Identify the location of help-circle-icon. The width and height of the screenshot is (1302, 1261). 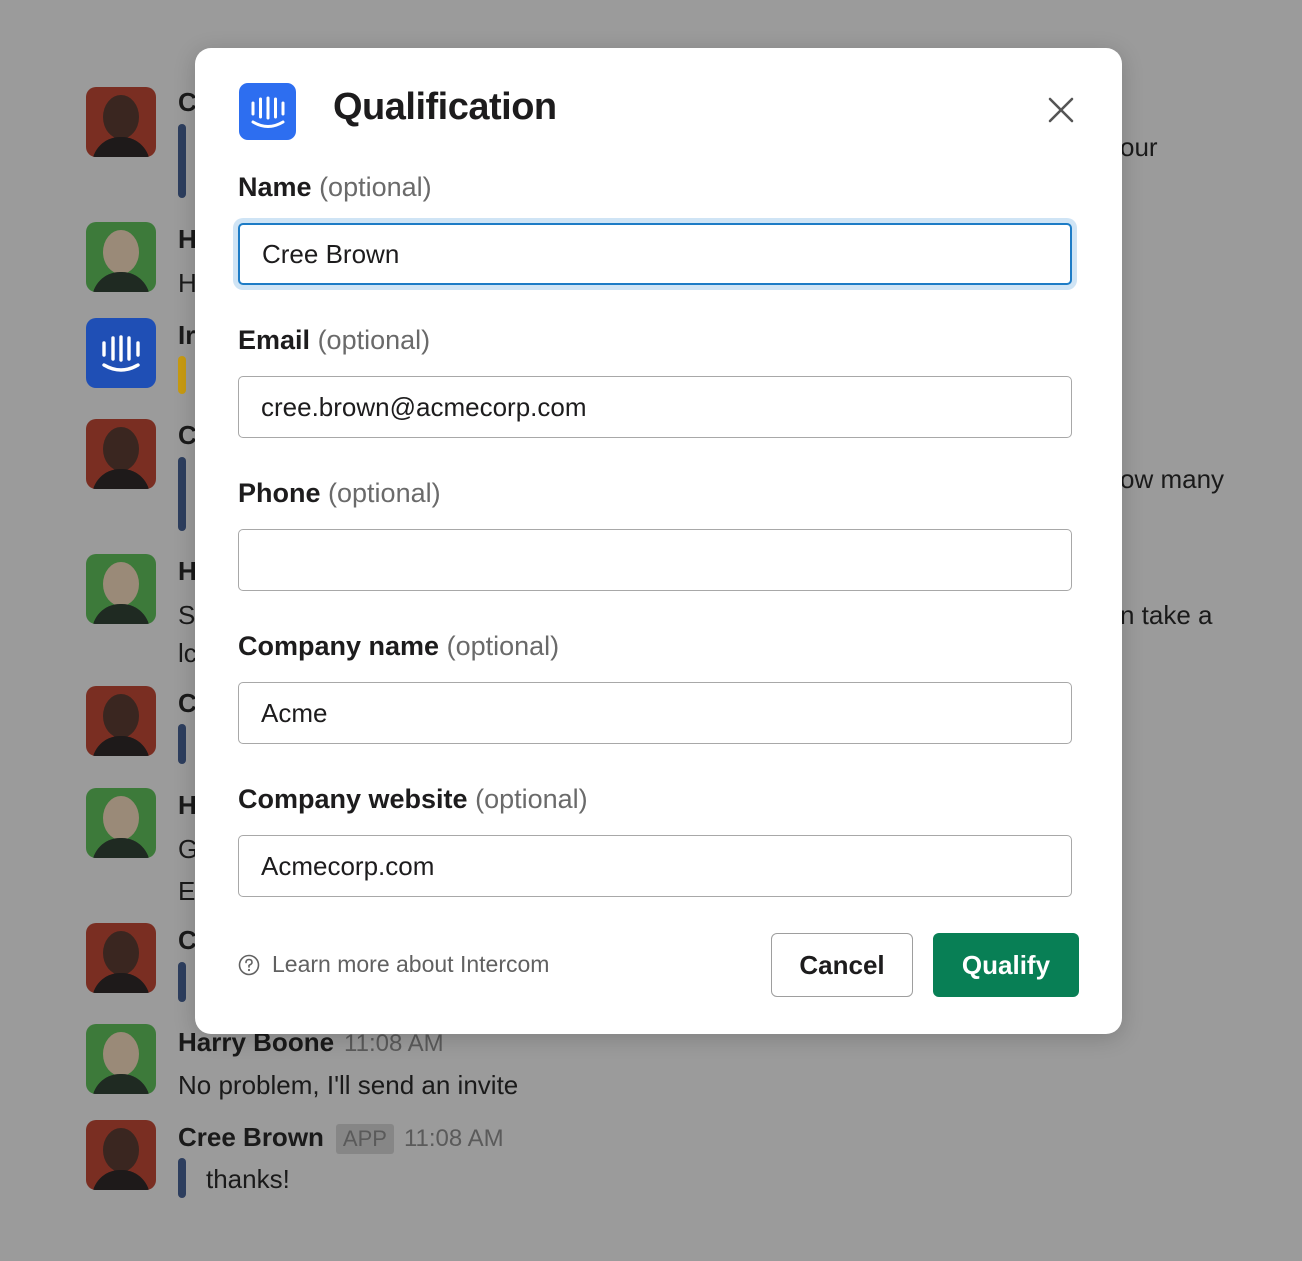
(249, 964).